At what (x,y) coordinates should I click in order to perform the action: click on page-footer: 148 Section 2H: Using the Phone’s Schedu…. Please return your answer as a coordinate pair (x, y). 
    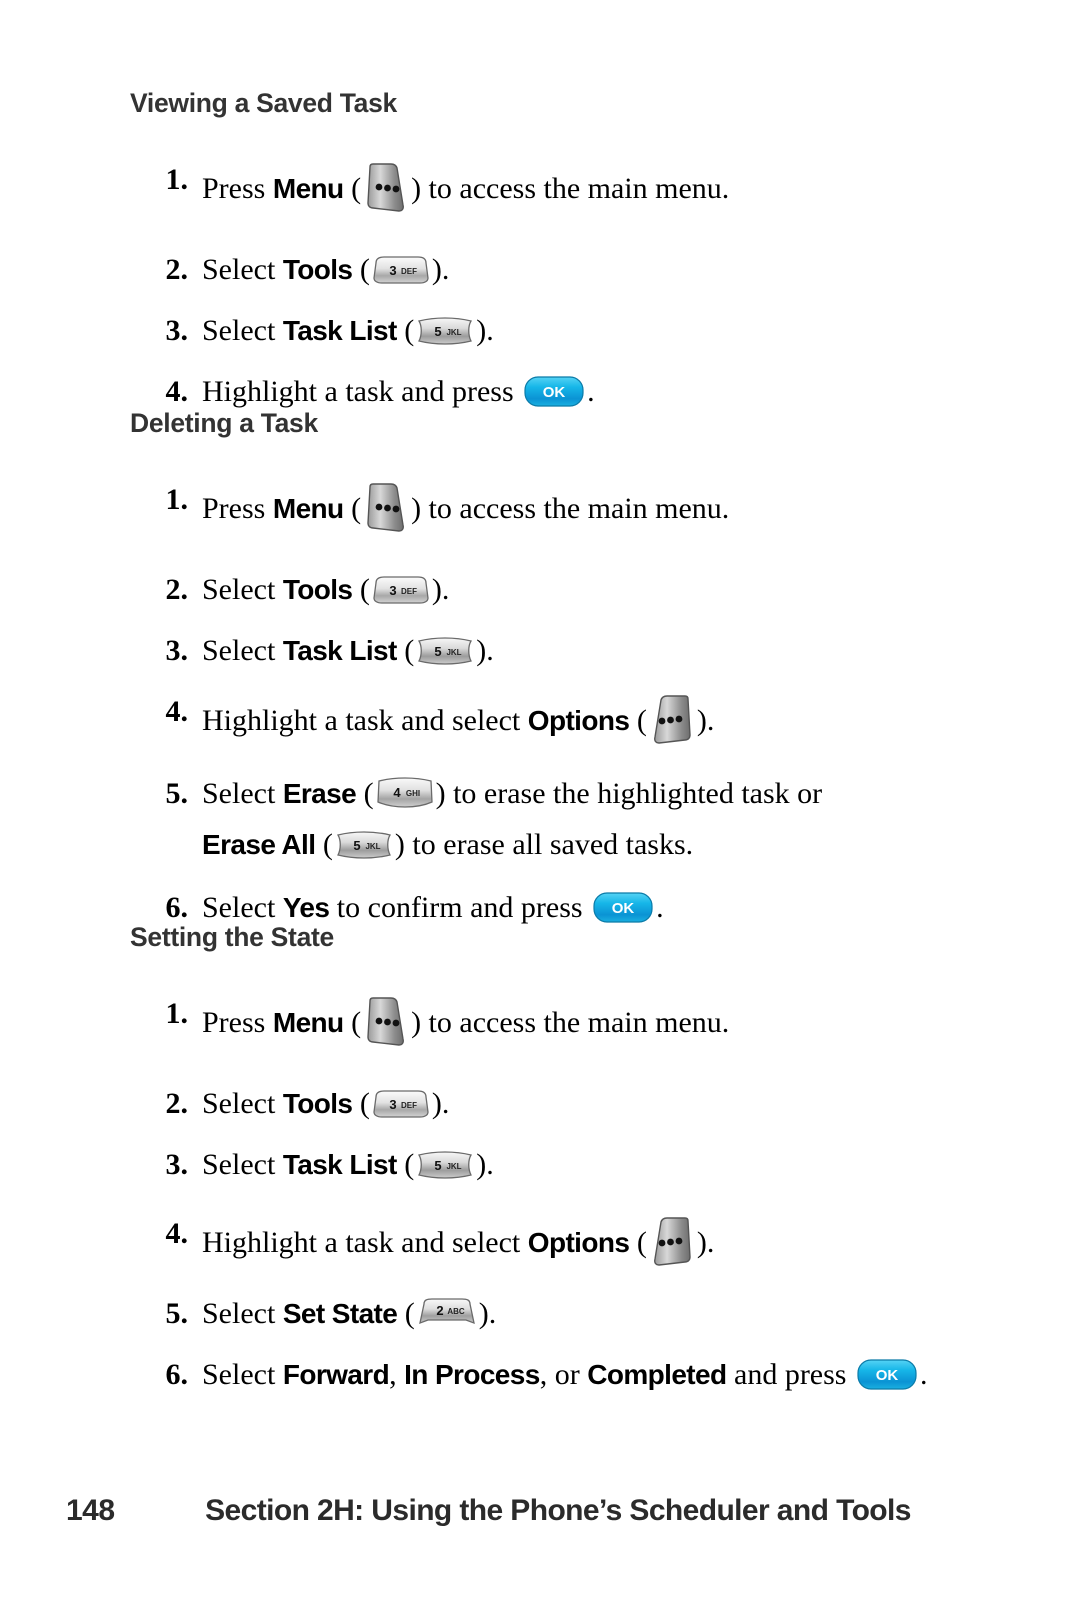
    Looking at the image, I should click on (540, 1514).